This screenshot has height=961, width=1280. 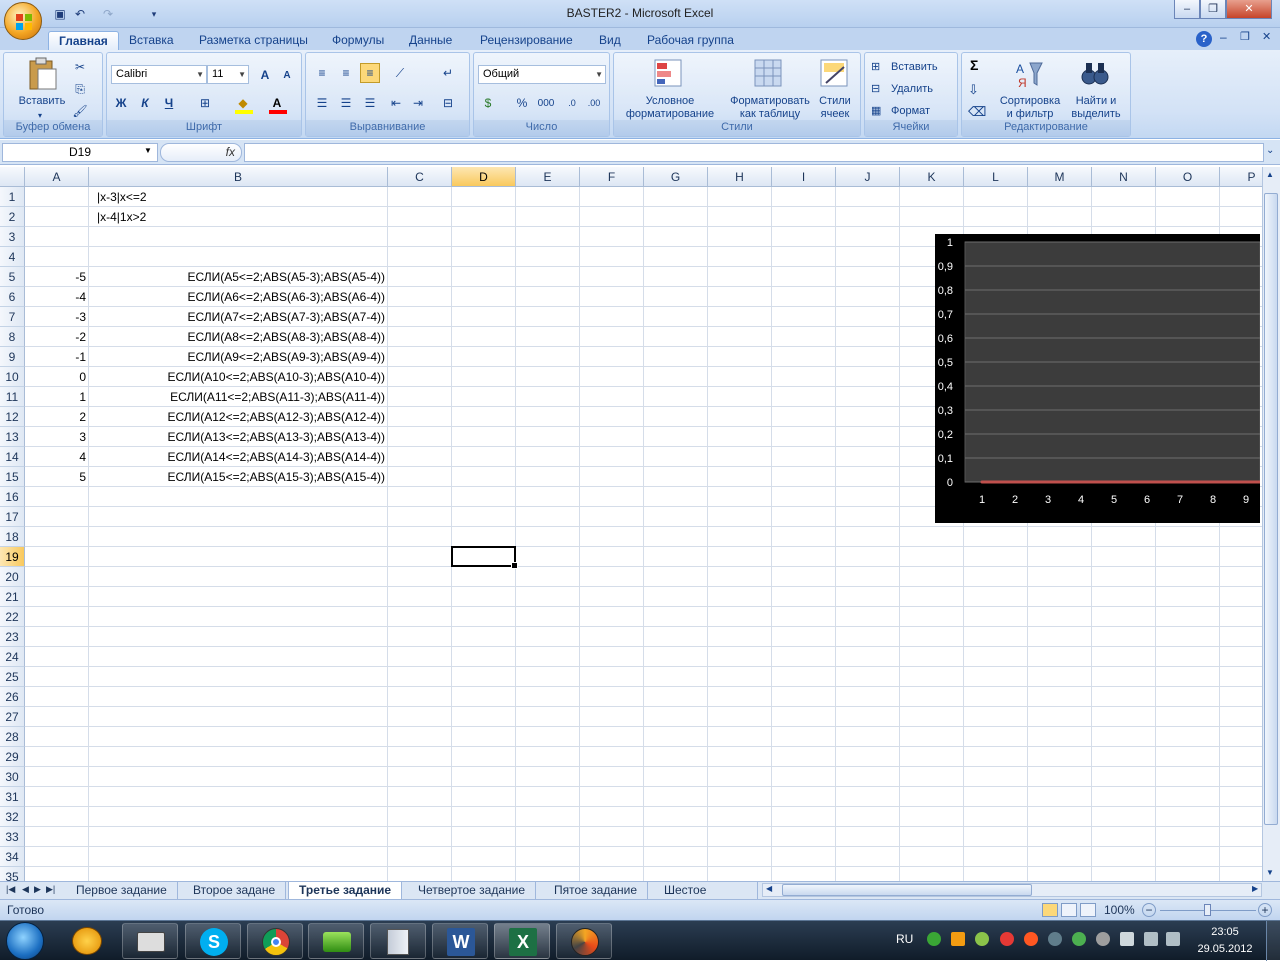 What do you see at coordinates (57, 177) in the screenshot?
I see `column-header-a: A` at bounding box center [57, 177].